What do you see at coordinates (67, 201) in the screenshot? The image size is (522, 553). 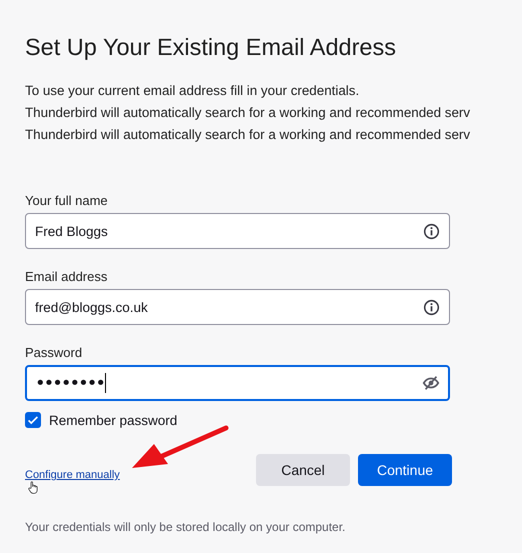 I see `field-label: Your full name` at bounding box center [67, 201].